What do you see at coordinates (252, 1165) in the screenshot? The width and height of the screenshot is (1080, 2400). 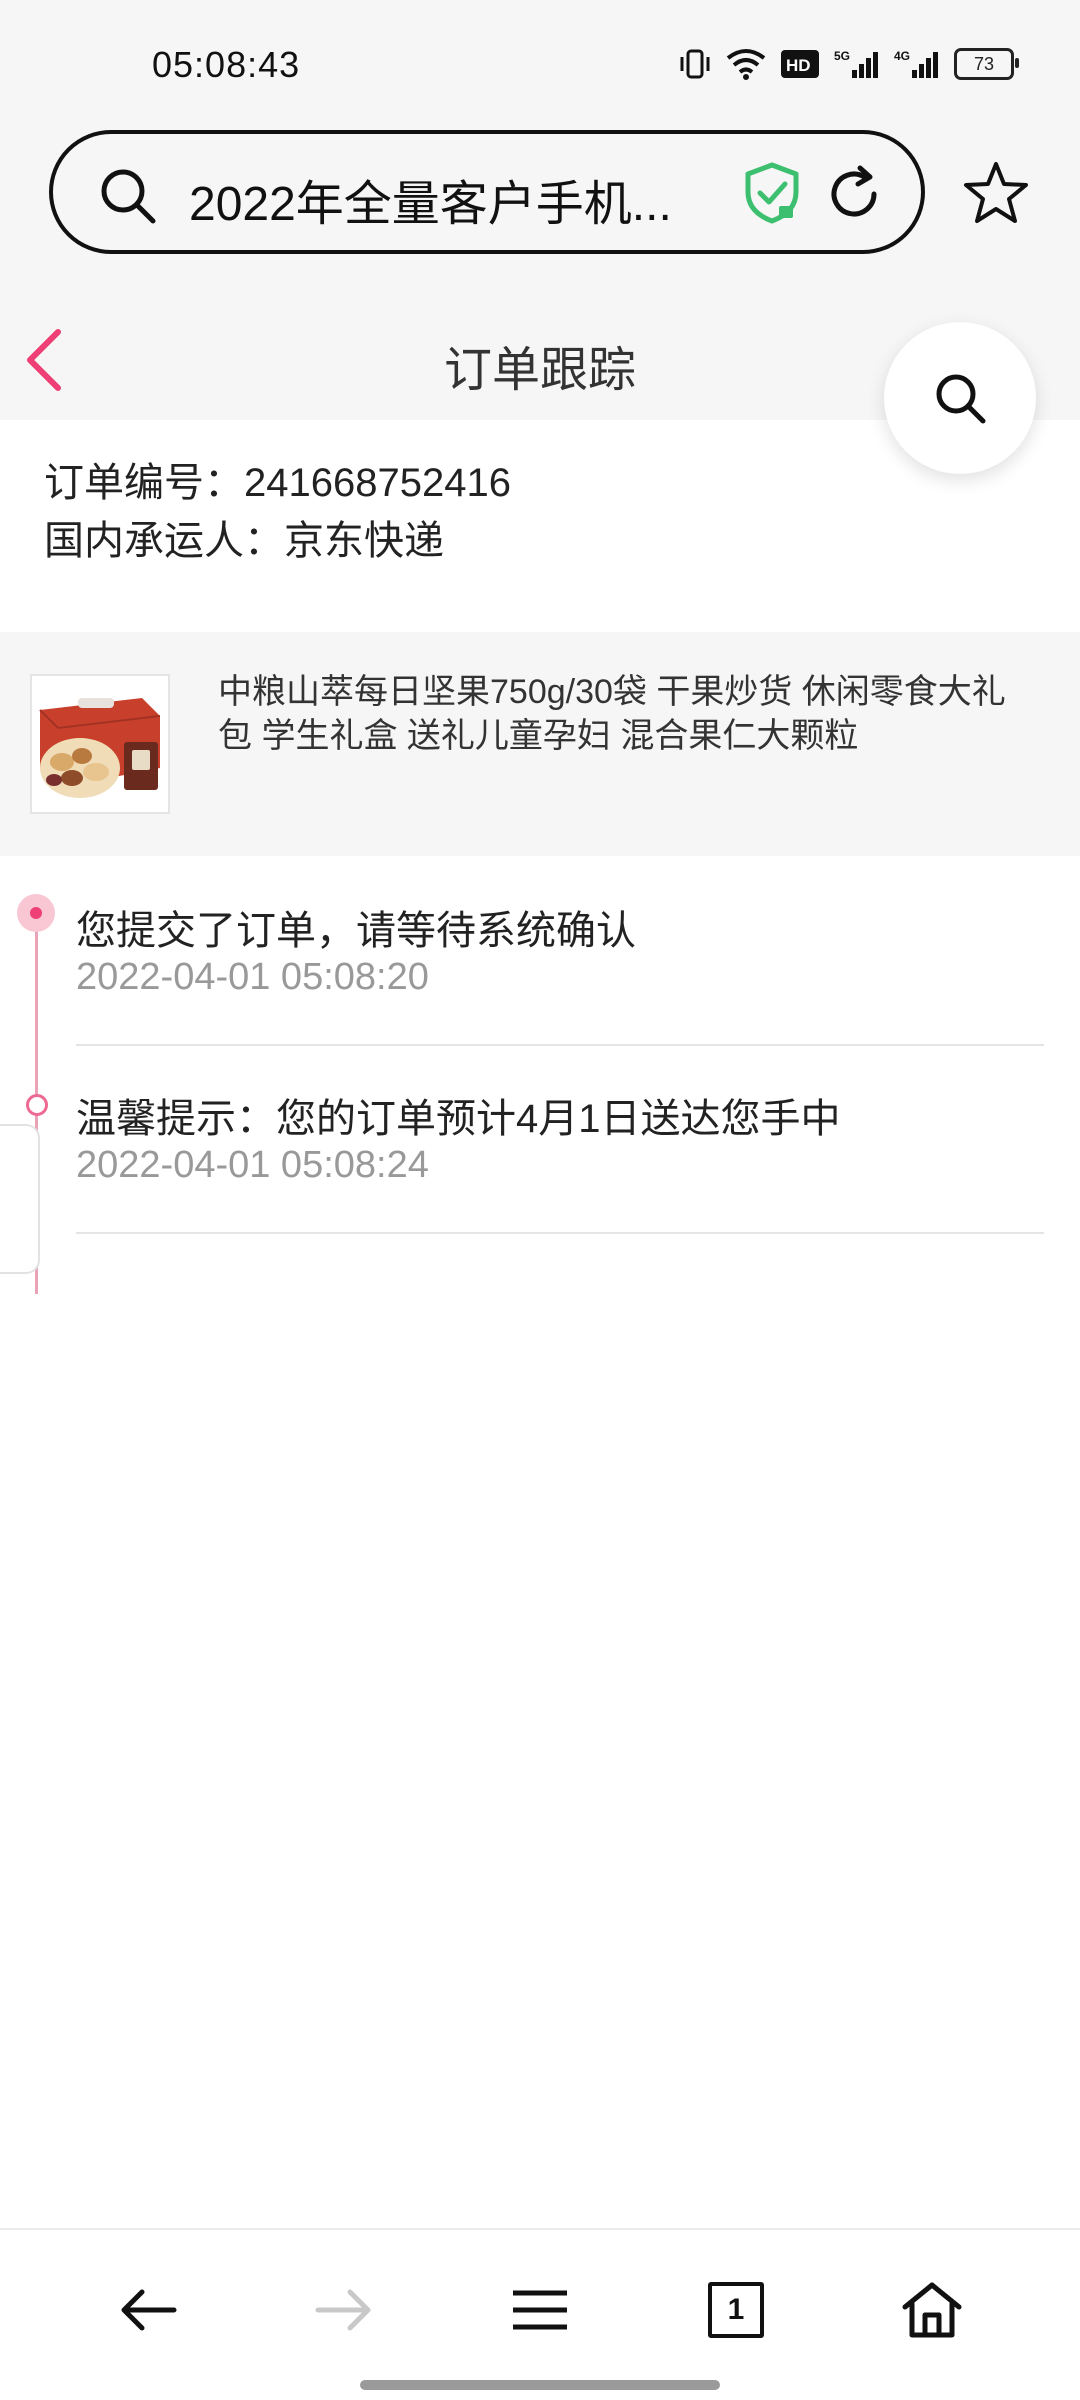 I see `timeline-event-time: 2022-04-01 05:08:24` at bounding box center [252, 1165].